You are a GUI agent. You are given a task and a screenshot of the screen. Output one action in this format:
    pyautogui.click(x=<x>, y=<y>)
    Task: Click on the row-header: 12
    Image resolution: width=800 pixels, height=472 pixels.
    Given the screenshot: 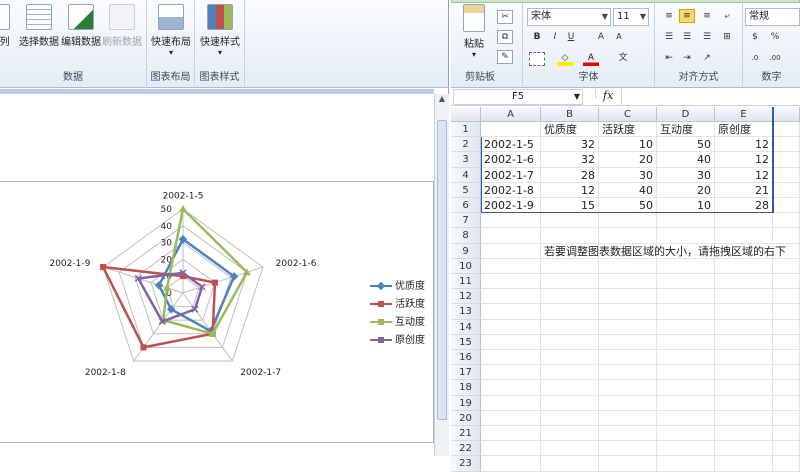 What is the action you would take?
    pyautogui.click(x=466, y=297)
    